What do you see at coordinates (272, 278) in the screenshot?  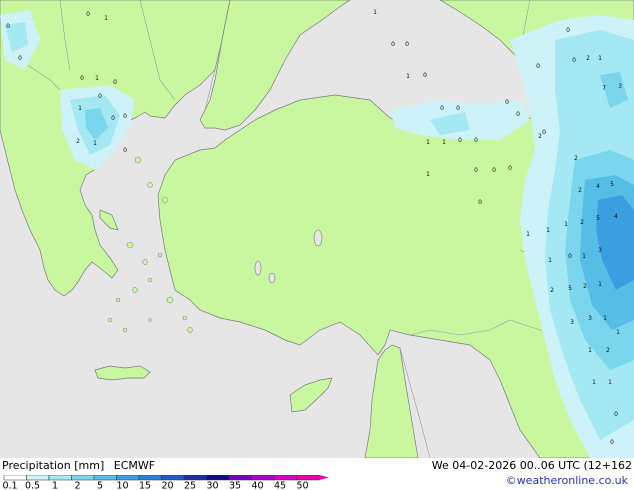 I see `lake-egirdir` at bounding box center [272, 278].